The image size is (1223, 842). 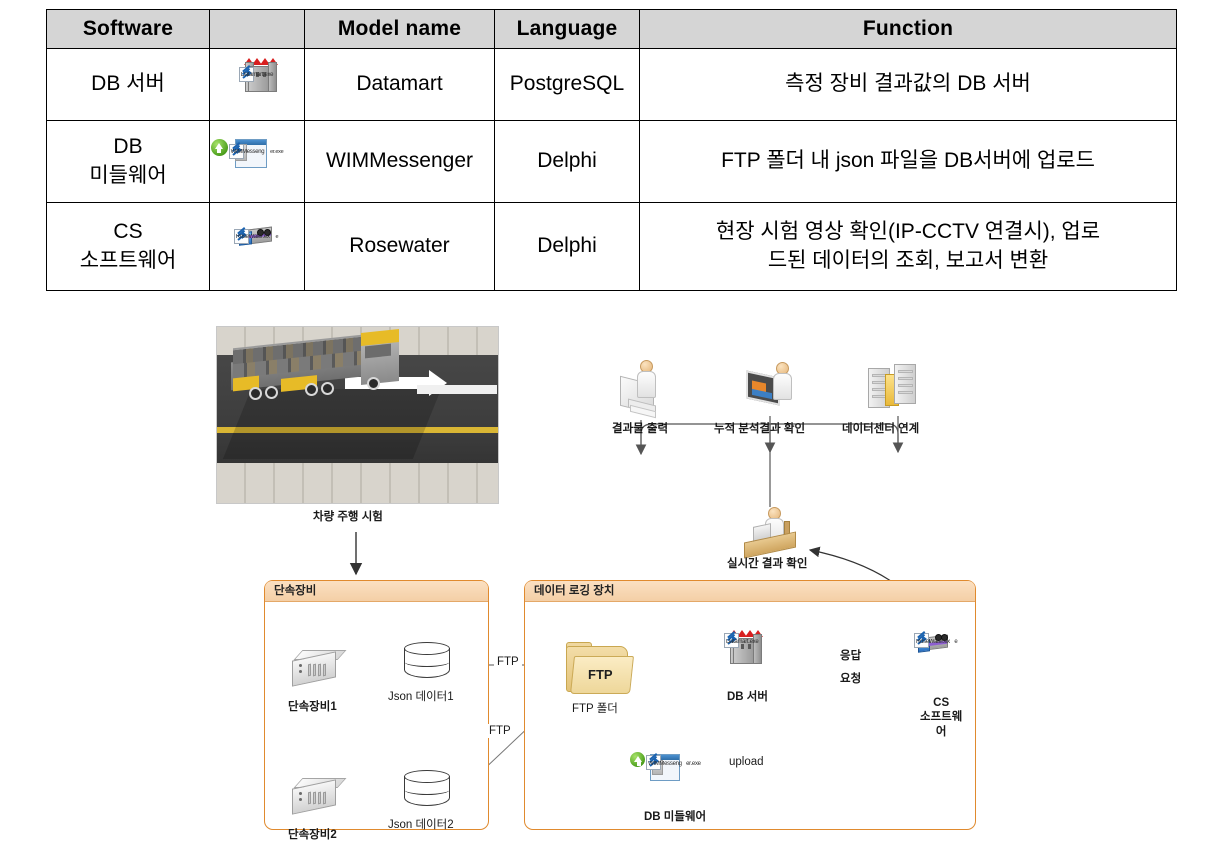 What do you see at coordinates (600, 674) in the screenshot?
I see `ftp-folder-badge: FTP` at bounding box center [600, 674].